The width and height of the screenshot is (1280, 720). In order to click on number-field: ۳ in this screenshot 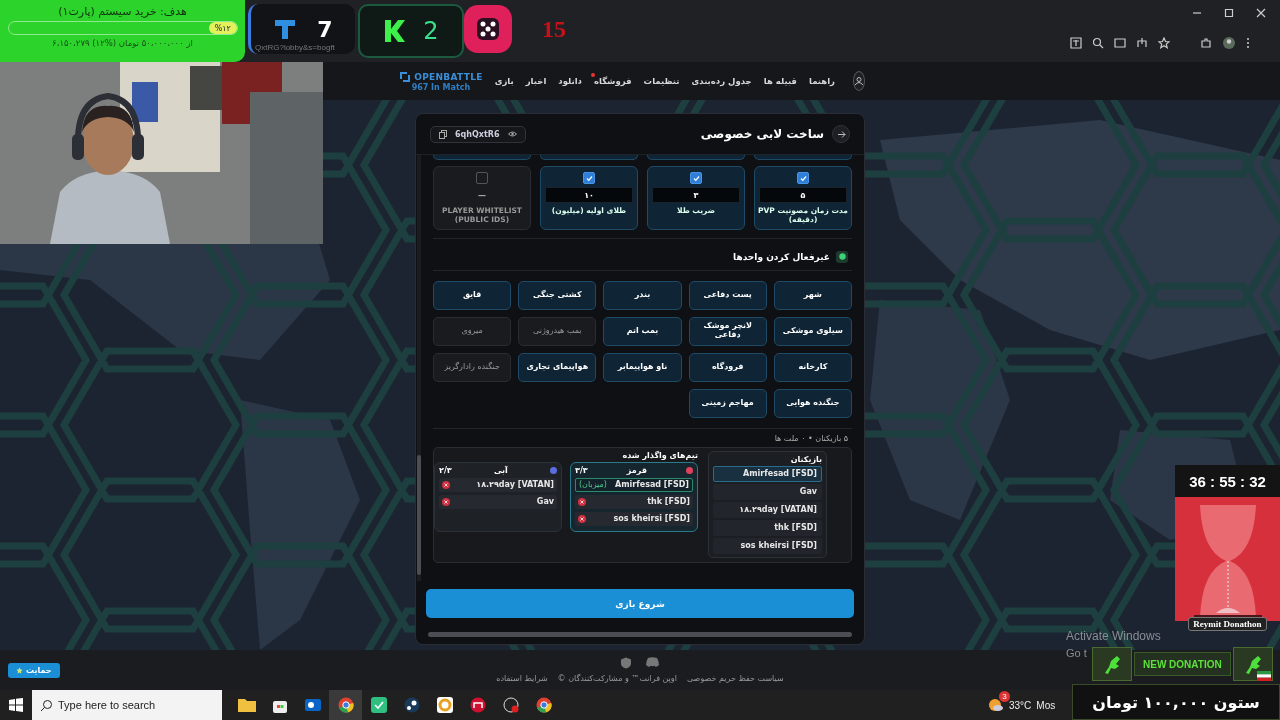, I will do `click(696, 195)`.